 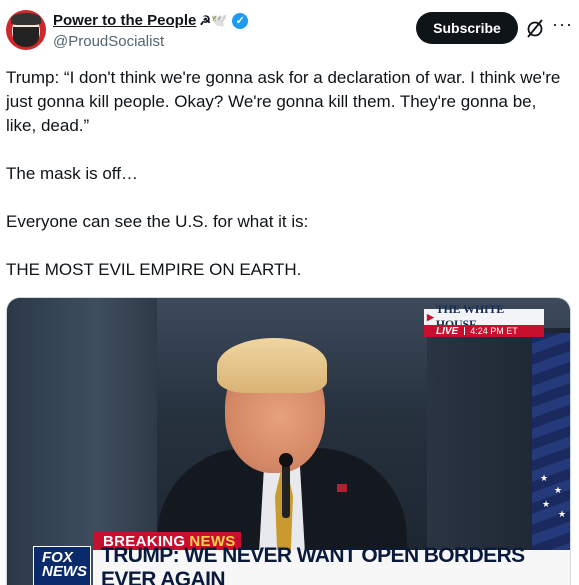 What do you see at coordinates (26, 19) in the screenshot?
I see `avatar-hair` at bounding box center [26, 19].